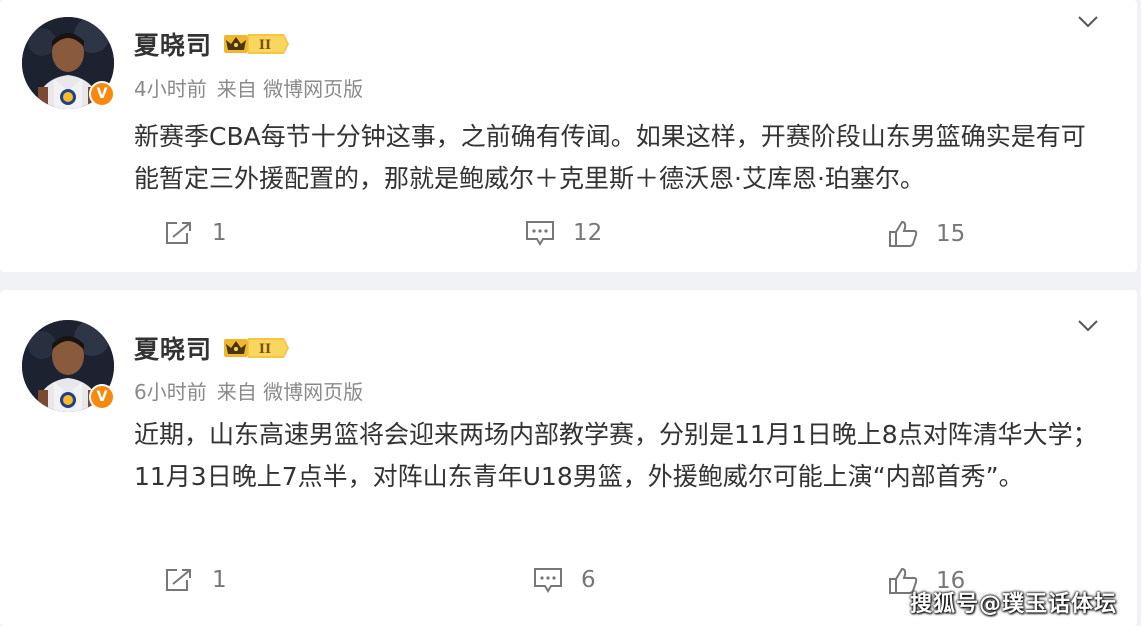 Image resolution: width=1141 pixels, height=626 pixels. I want to click on like-count: 15, so click(951, 234).